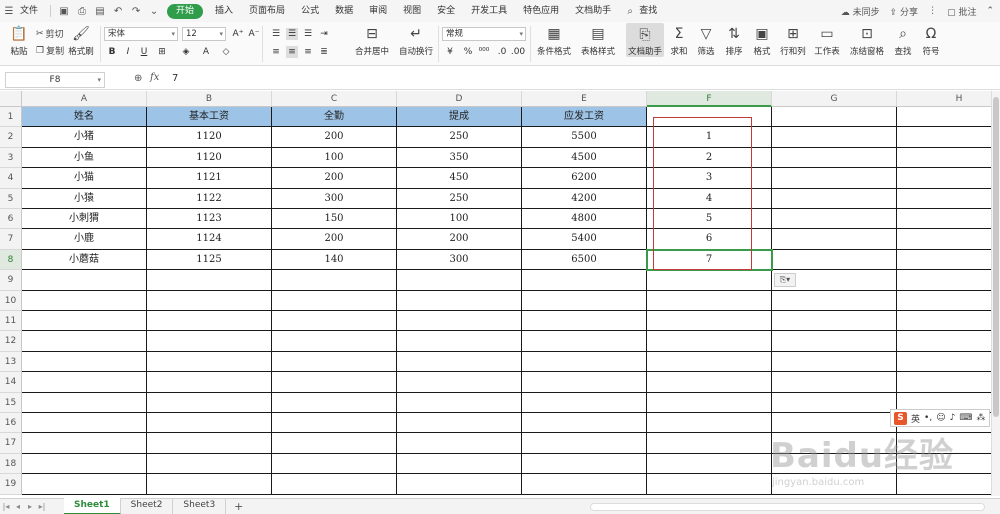 The image size is (1000, 514). What do you see at coordinates (11, 382) in the screenshot?
I see `row-header: 14` at bounding box center [11, 382].